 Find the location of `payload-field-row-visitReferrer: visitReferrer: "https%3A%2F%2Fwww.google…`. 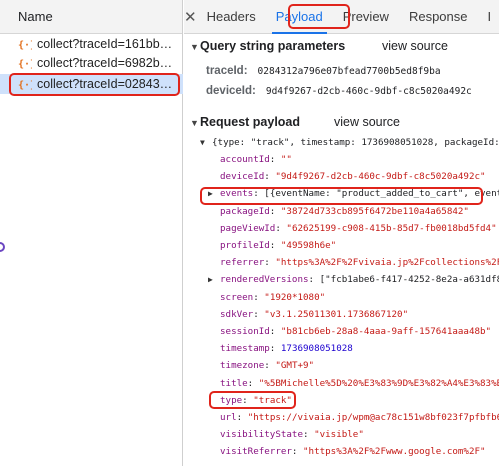

payload-field-row-visitReferrer: visitReferrer: "https%3A%2F%2Fwww.google… is located at coordinates (353, 451).